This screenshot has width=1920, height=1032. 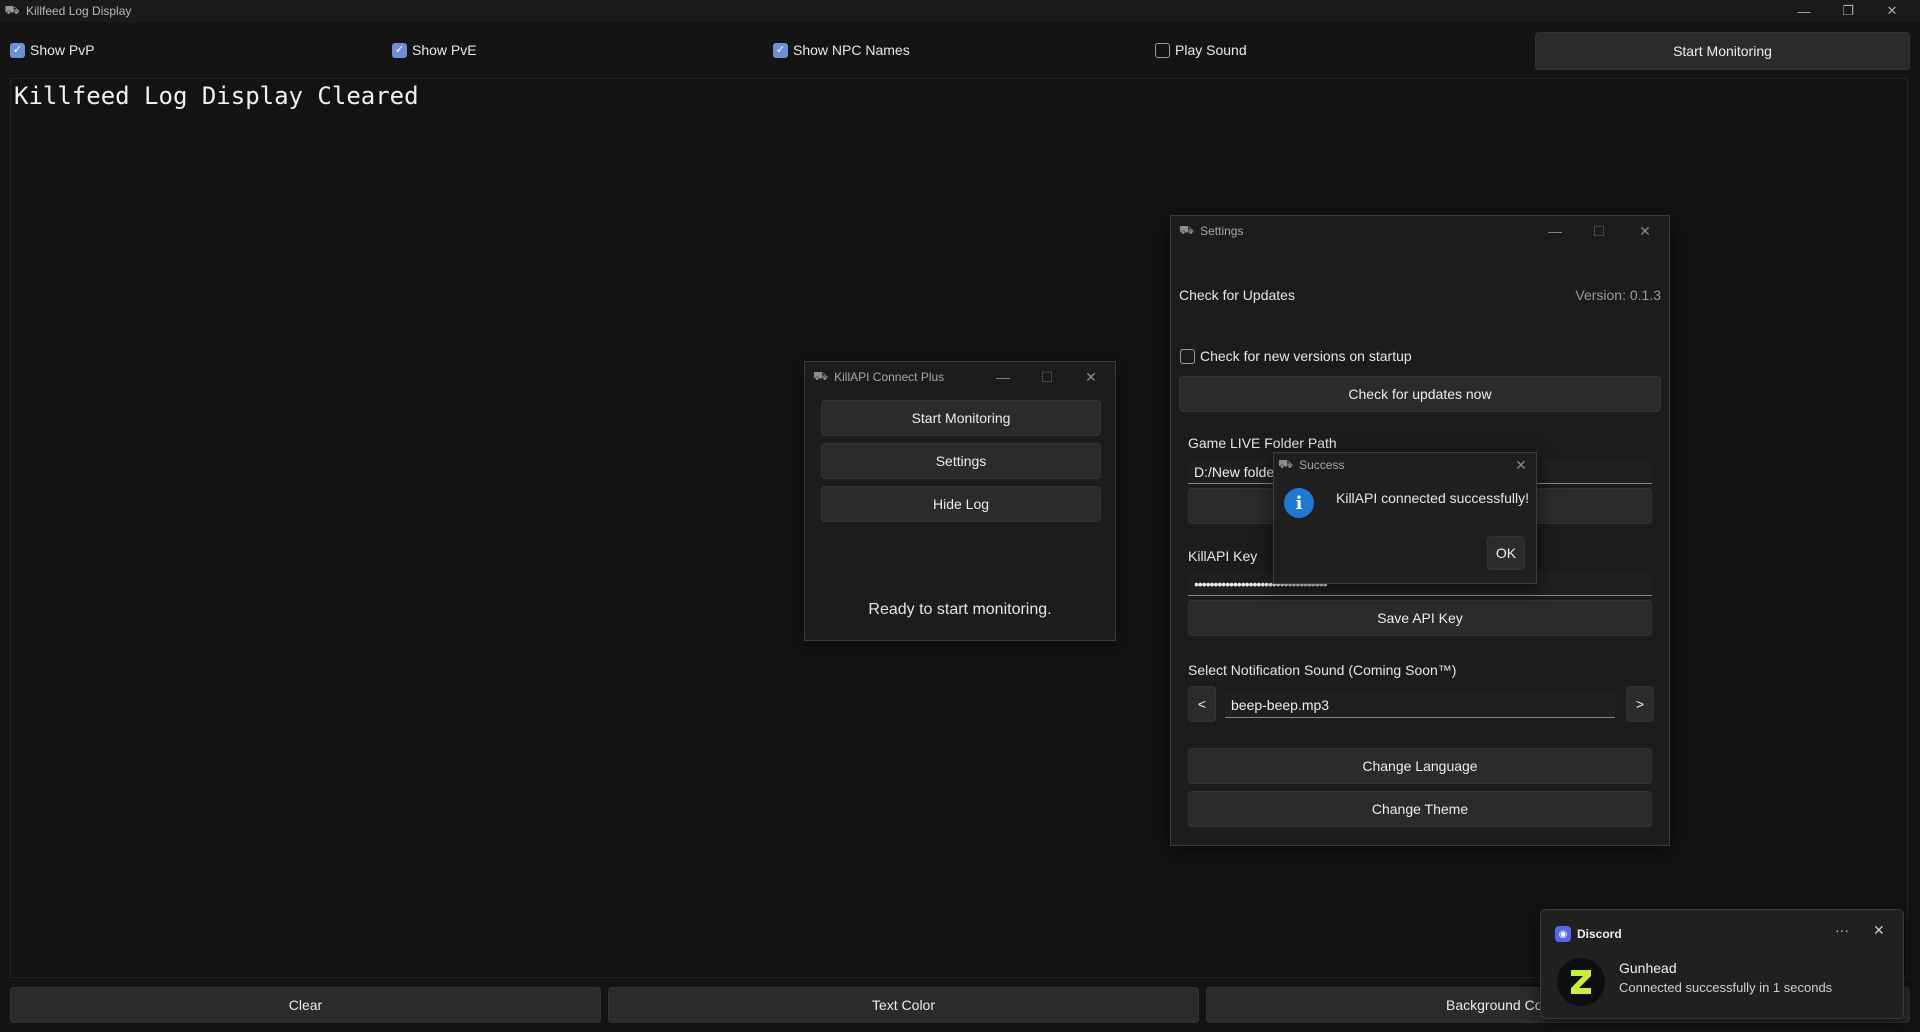 I want to click on change-theme-button: Change Theme, so click(x=1420, y=809).